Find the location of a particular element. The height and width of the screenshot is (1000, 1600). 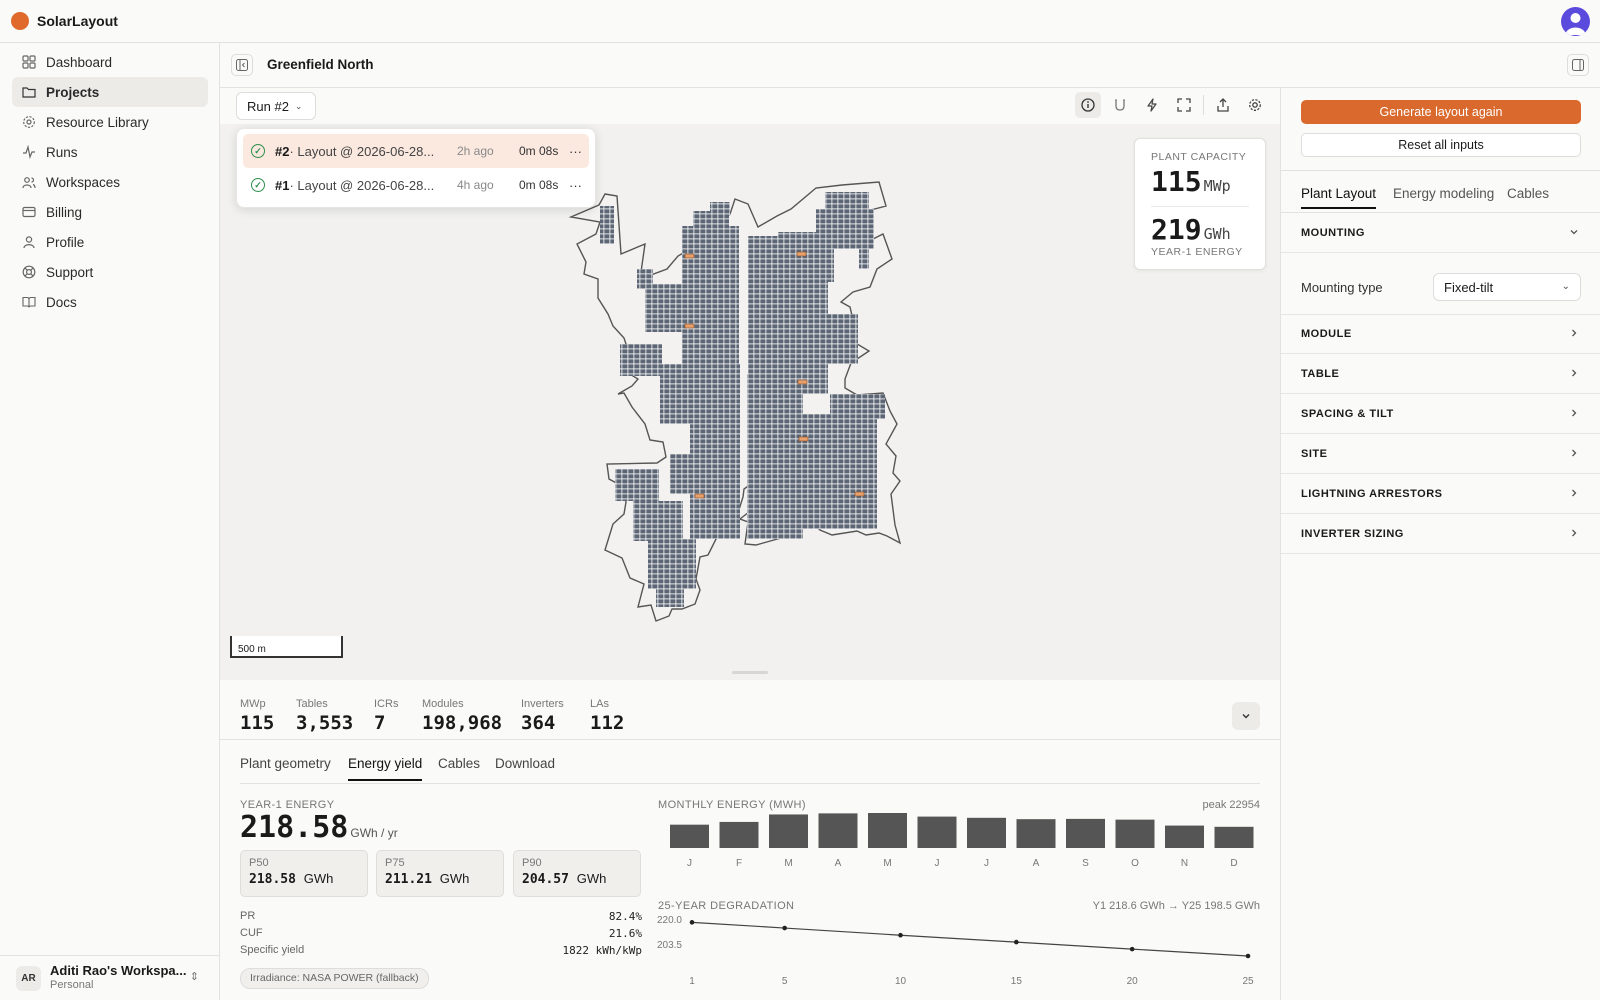

stat-value: 198,968 is located at coordinates (462, 723).